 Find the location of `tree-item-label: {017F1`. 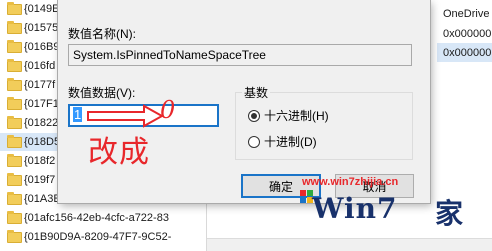

tree-item-label: {017F1 is located at coordinates (41, 104).